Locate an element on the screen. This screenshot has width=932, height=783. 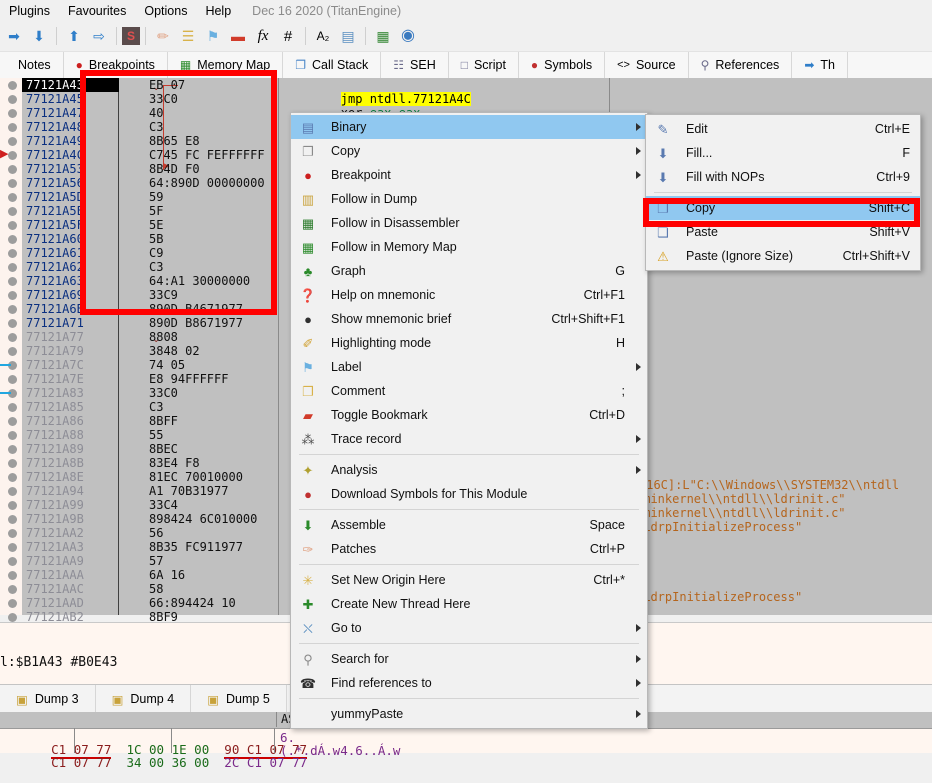
context-menu-item-trace-record: ⁂ Trace record is located at coordinates (469, 439).